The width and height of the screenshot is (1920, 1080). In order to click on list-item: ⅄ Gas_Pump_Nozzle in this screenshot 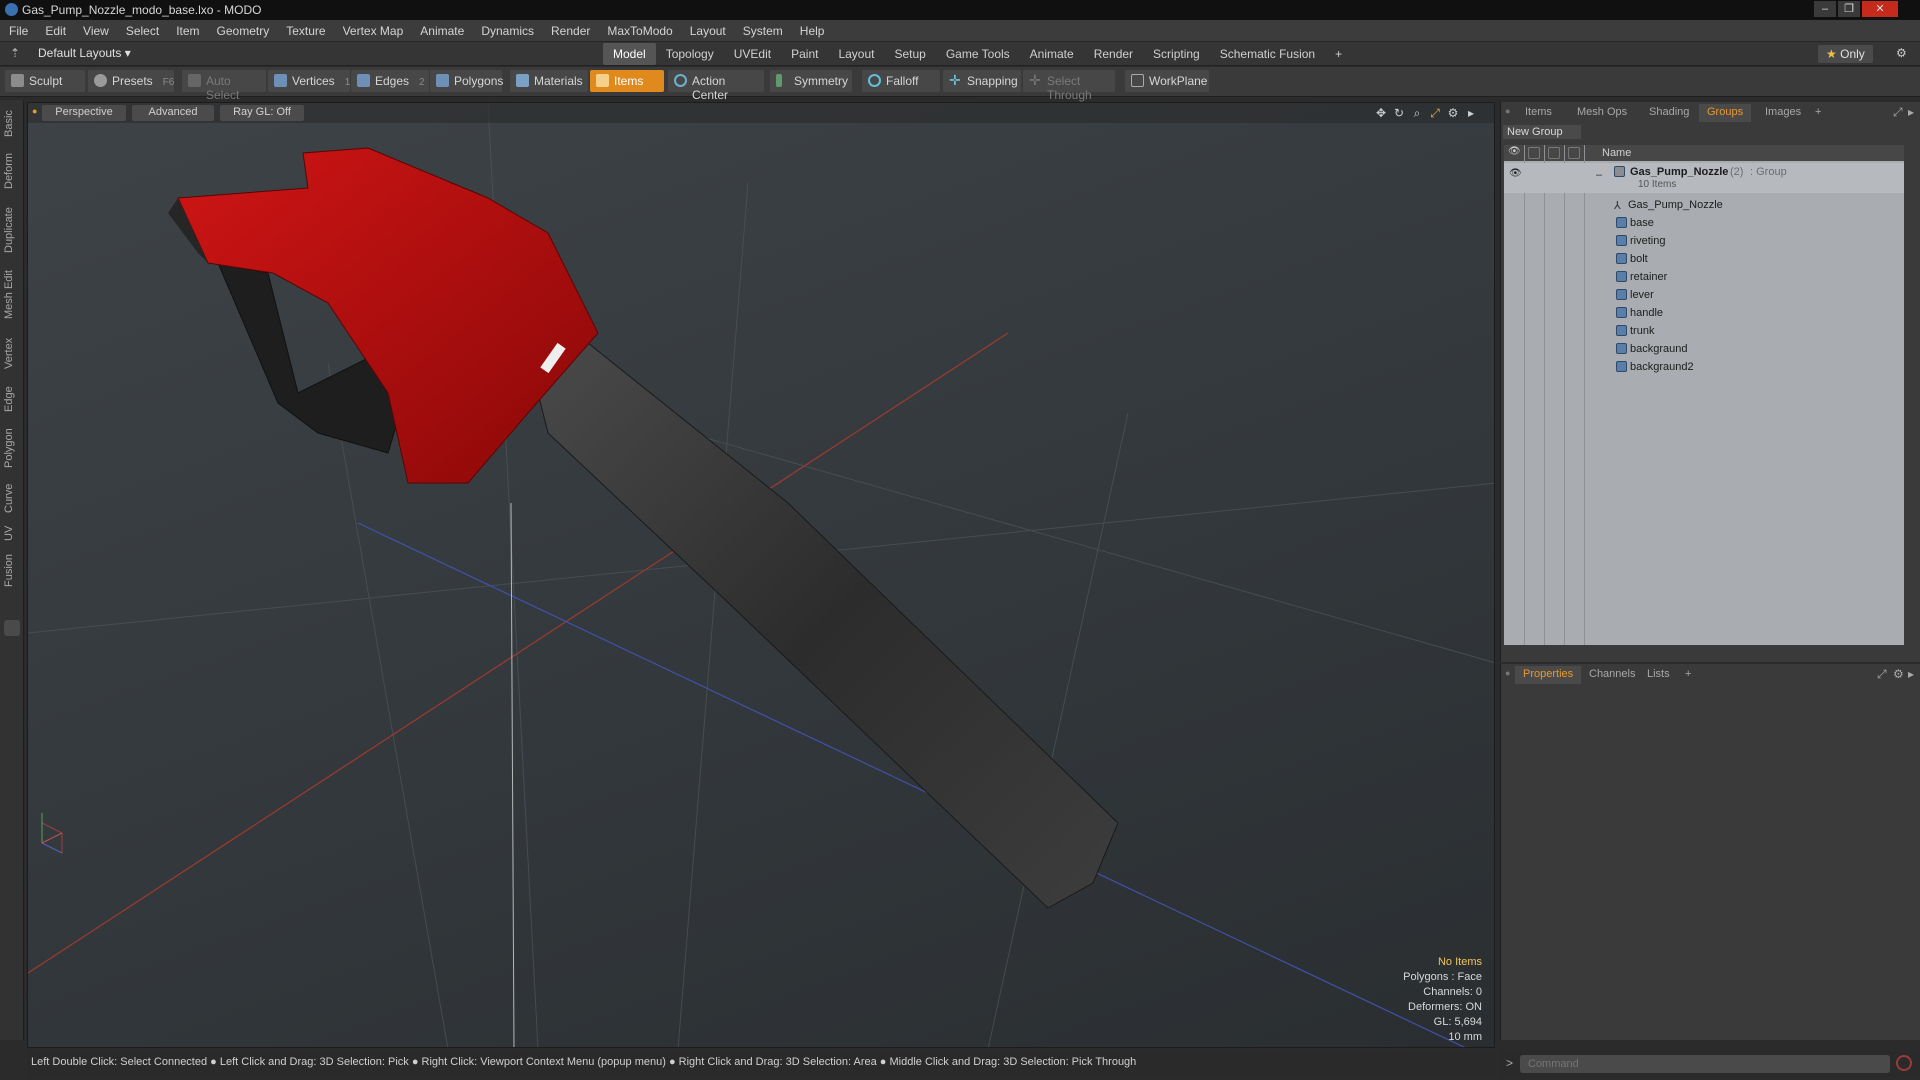, I will do `click(1704, 205)`.